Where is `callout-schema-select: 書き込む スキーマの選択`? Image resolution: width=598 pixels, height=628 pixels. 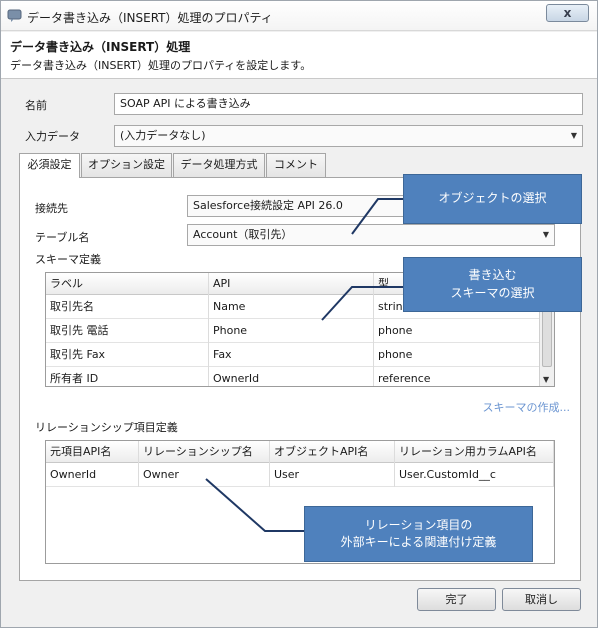
callout-schema-select: 書き込む スキーマの選択 is located at coordinates (492, 284).